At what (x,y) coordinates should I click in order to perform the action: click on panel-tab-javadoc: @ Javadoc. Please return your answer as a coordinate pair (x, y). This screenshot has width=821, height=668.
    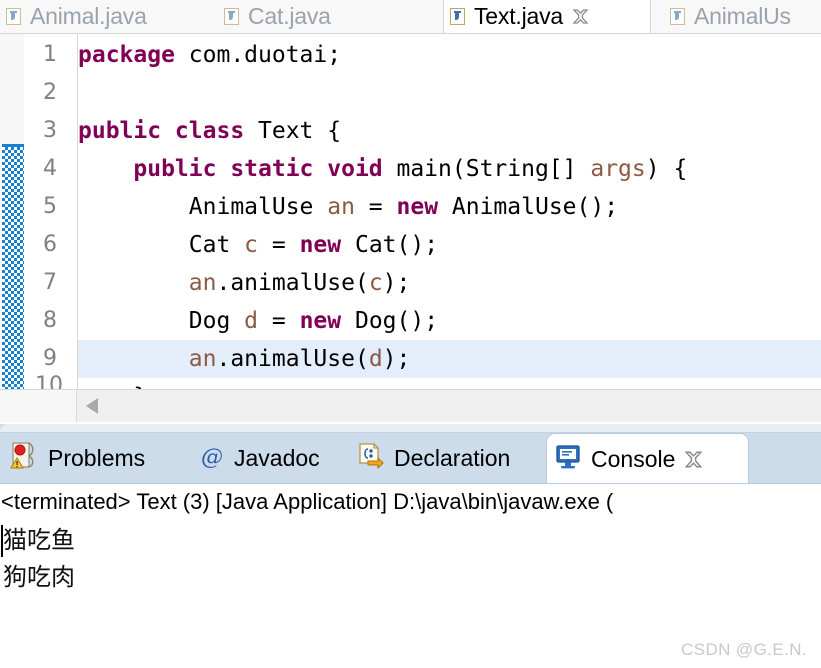
    Looking at the image, I should click on (272, 458).